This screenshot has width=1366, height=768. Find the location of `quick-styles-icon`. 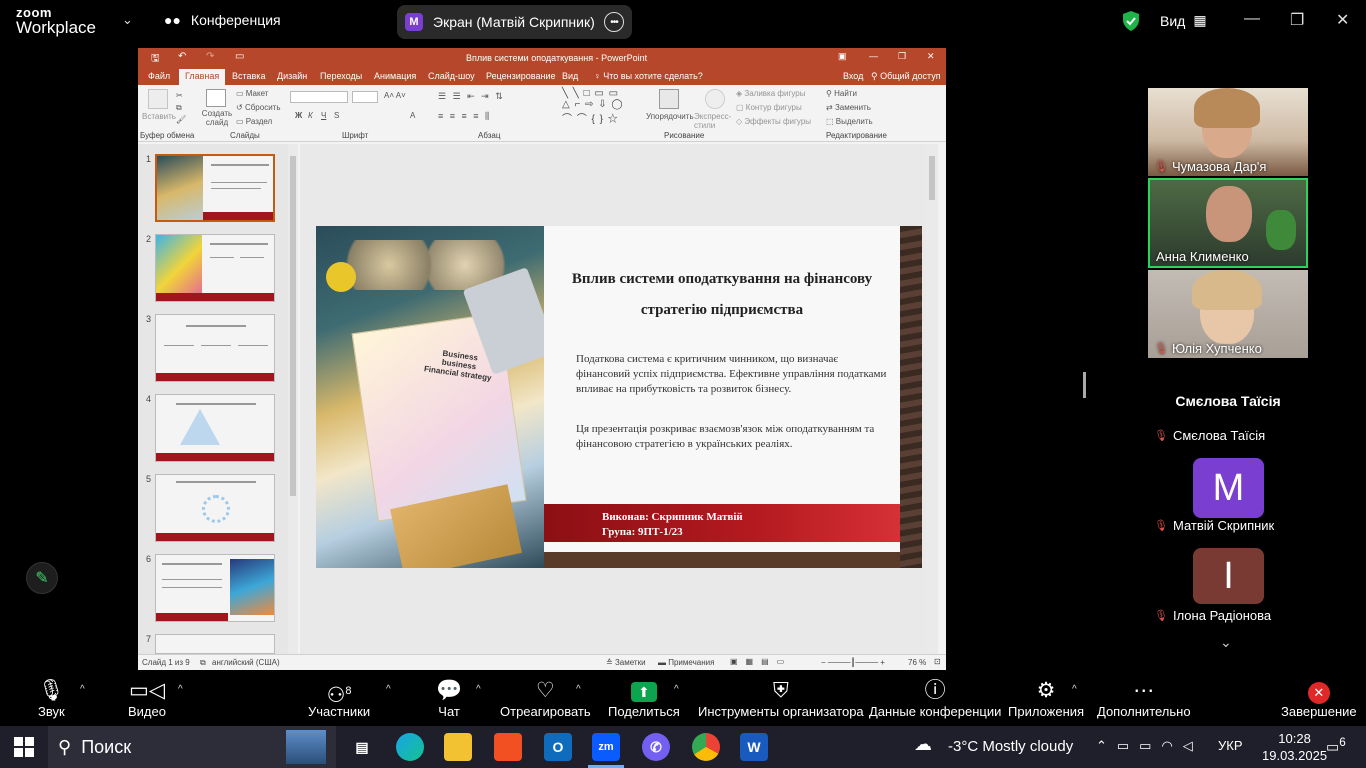

quick-styles-icon is located at coordinates (715, 99).